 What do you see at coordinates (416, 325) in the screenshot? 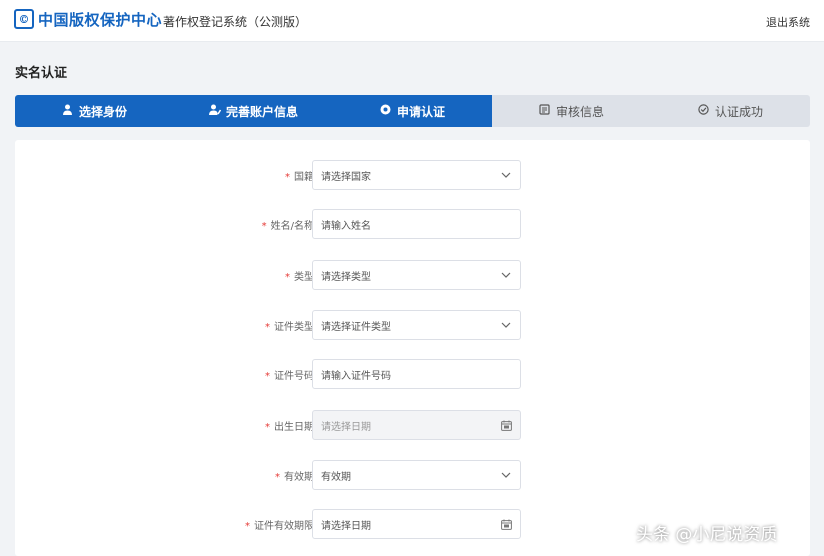
I see `id-type-select: 请选择证件类型` at bounding box center [416, 325].